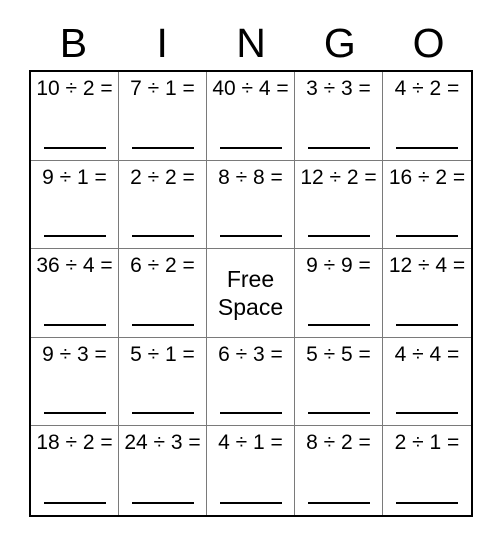 This screenshot has height=544, width=500. I want to click on bingo-cell-problem: 6 ÷ 2 =, so click(162, 266).